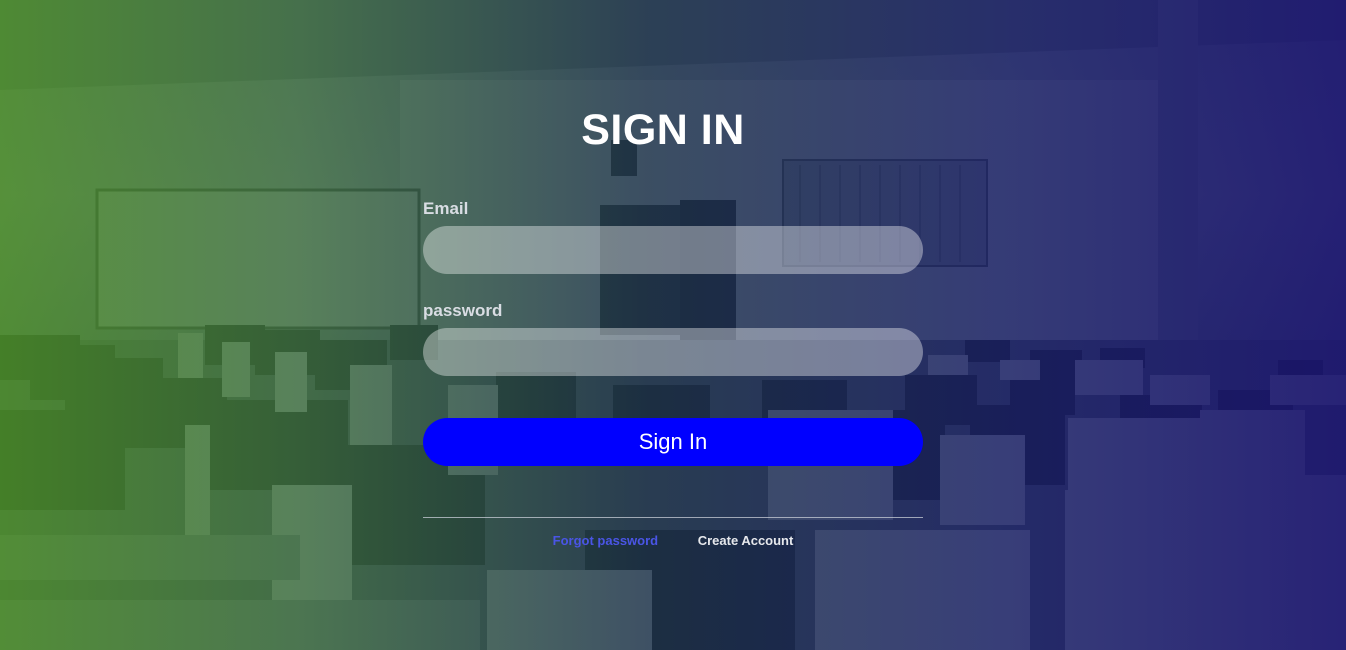  Describe the element at coordinates (673, 352) in the screenshot. I see `password-field` at that location.